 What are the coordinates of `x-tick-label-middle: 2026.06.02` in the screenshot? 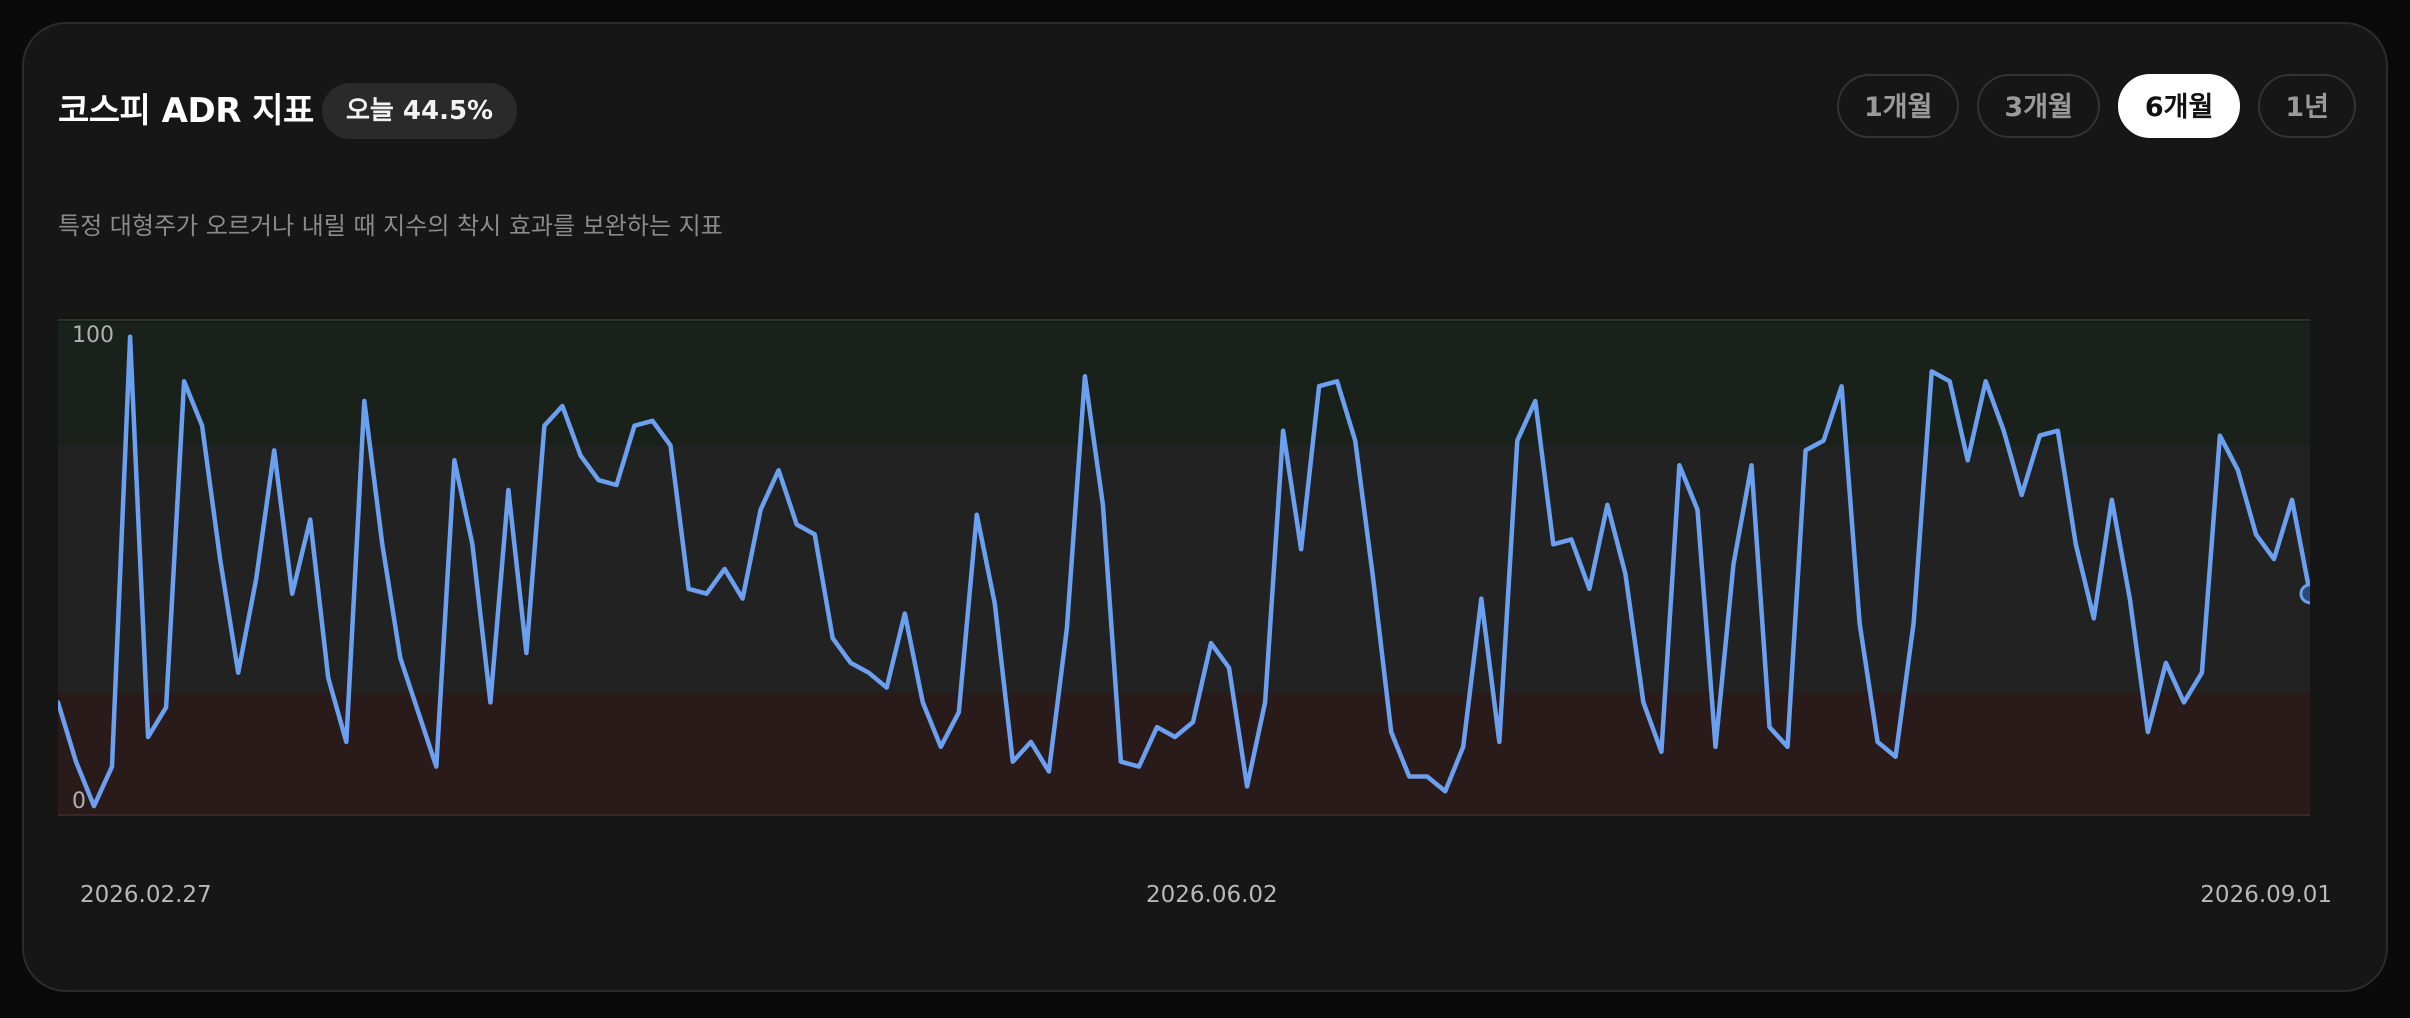 It's located at (1212, 895).